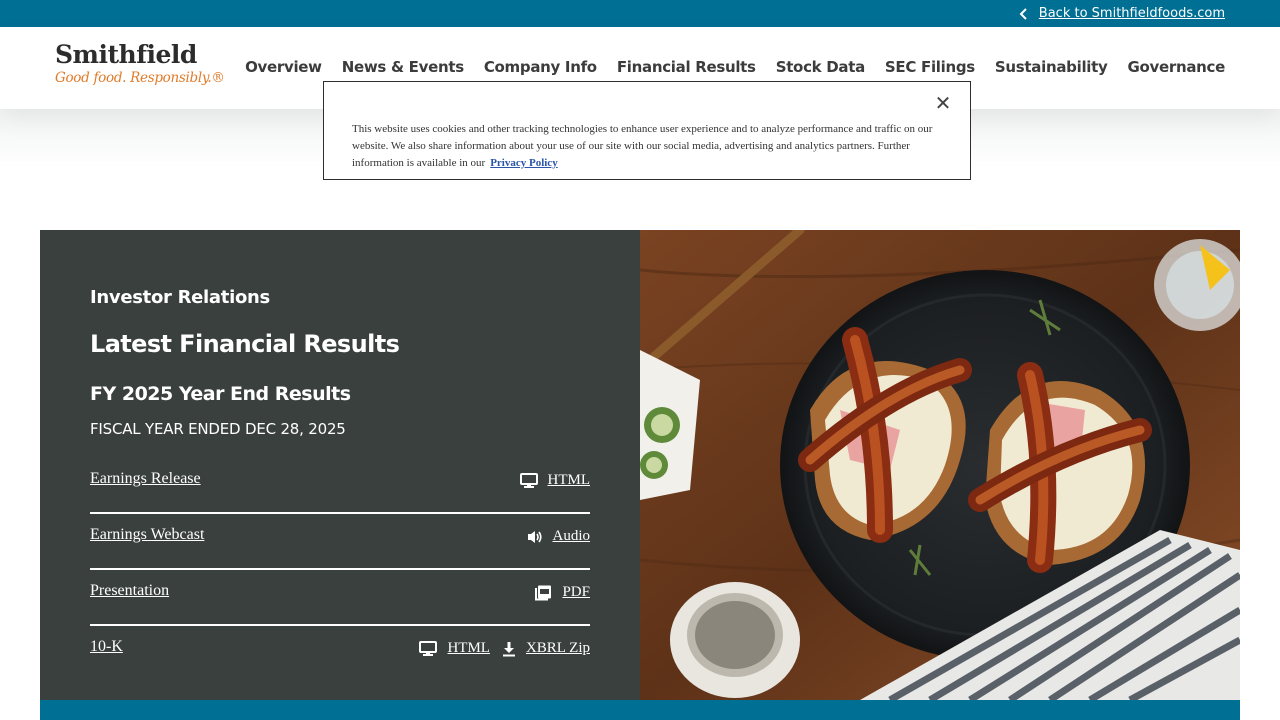 The height and width of the screenshot is (720, 1280). Describe the element at coordinates (1132, 13) in the screenshot. I see `back-link-label: Back to Smithfieldfoods.com` at that location.